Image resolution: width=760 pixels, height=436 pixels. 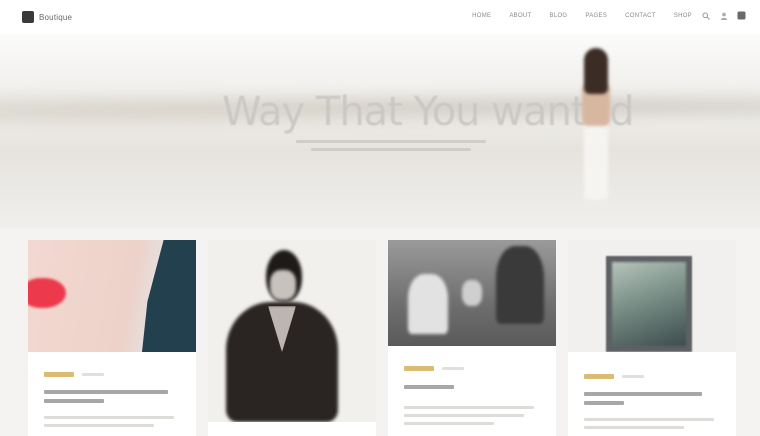 I want to click on user-icon, so click(x=723, y=15).